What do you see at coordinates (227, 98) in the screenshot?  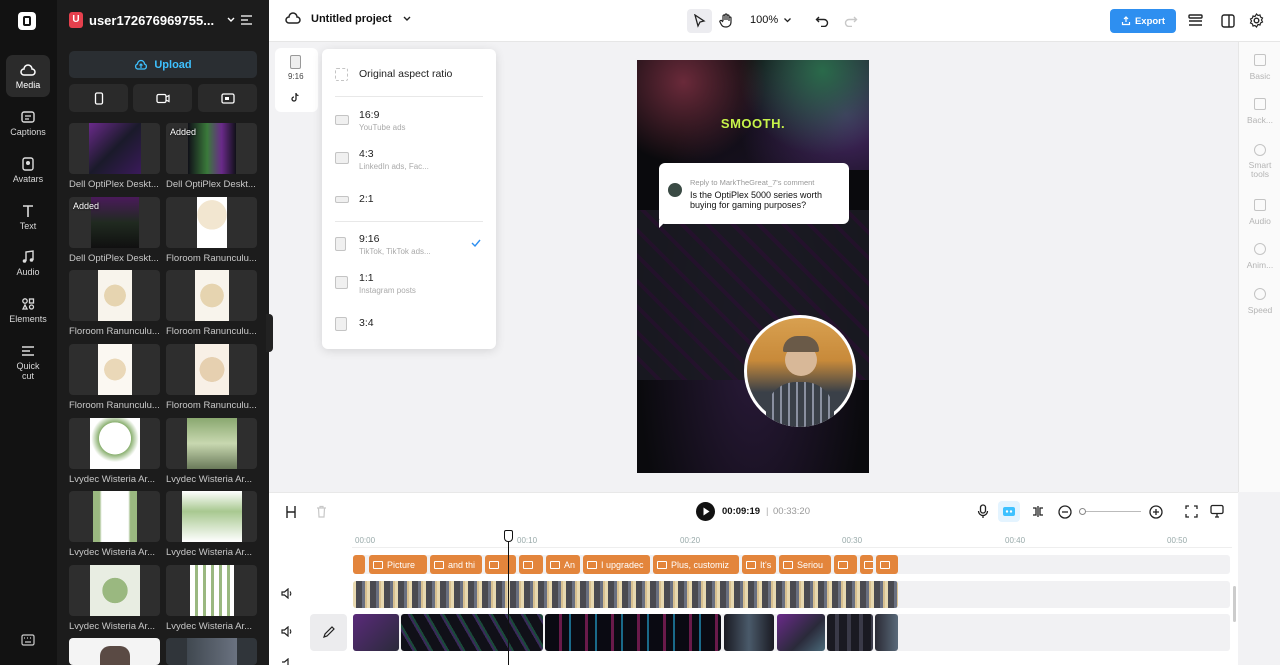 I see `filter-image-button` at bounding box center [227, 98].